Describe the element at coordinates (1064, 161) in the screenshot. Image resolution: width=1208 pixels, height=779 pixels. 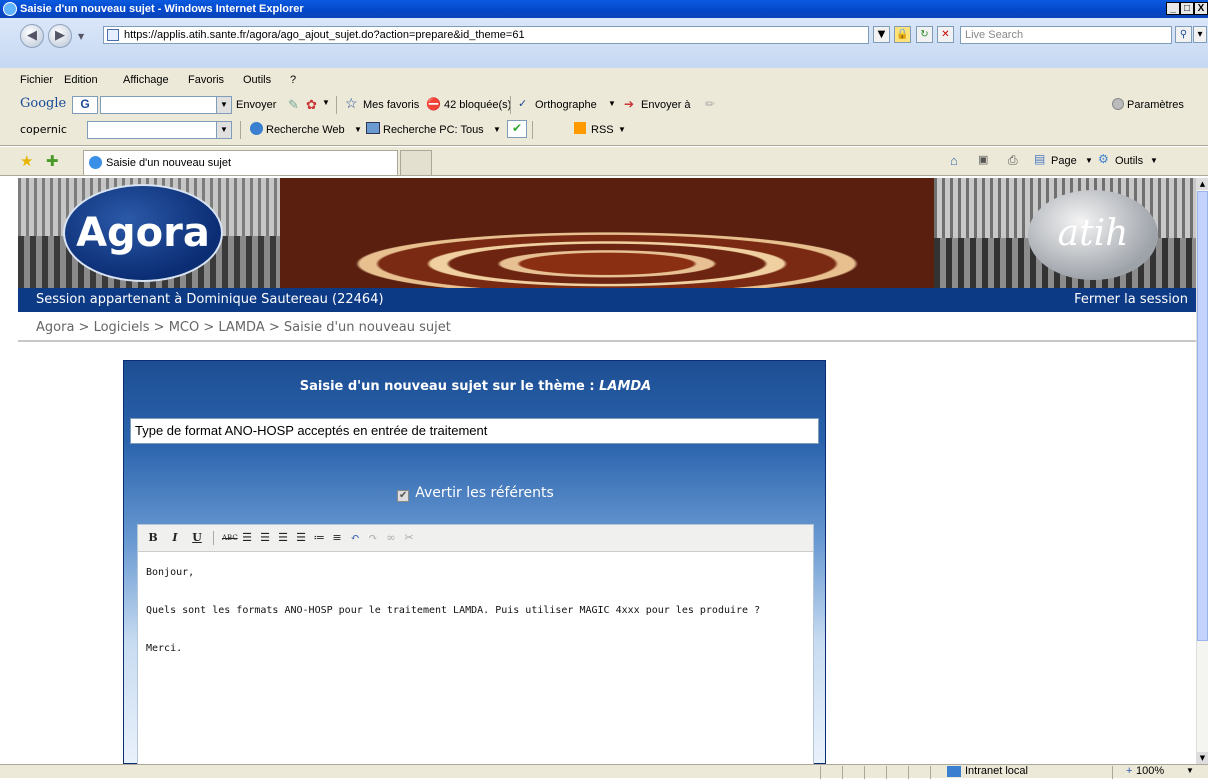
I see `page-menu: Page` at that location.